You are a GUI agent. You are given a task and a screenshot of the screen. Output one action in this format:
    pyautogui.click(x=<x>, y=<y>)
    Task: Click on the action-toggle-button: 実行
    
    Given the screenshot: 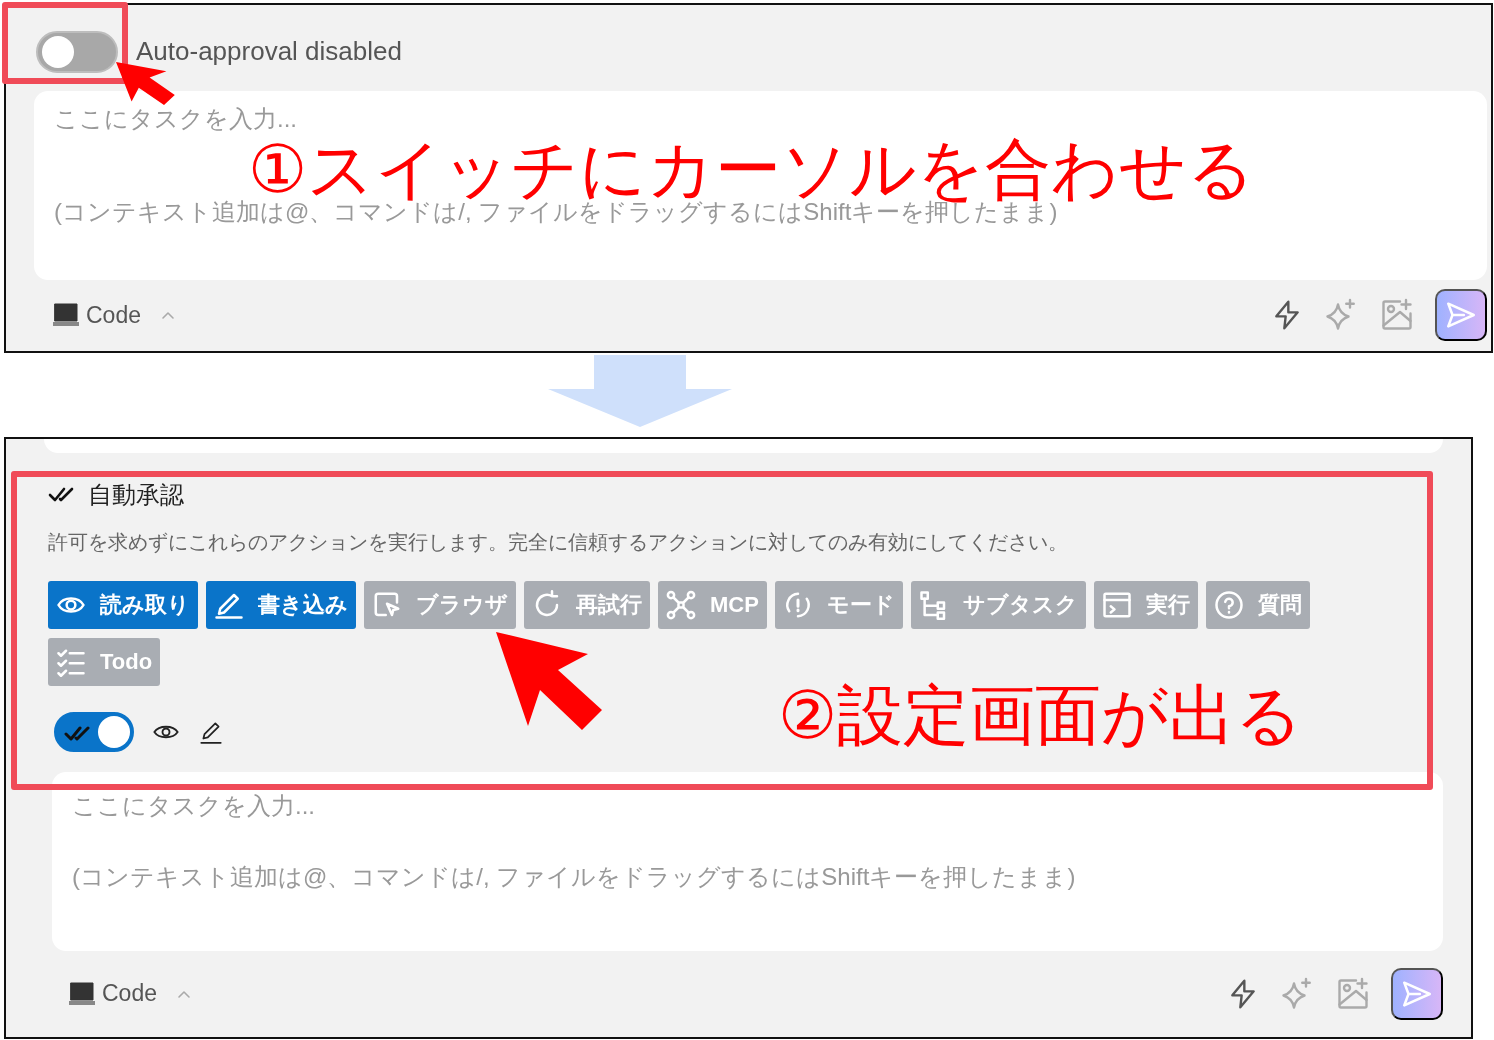 What is the action you would take?
    pyautogui.click(x=1145, y=604)
    